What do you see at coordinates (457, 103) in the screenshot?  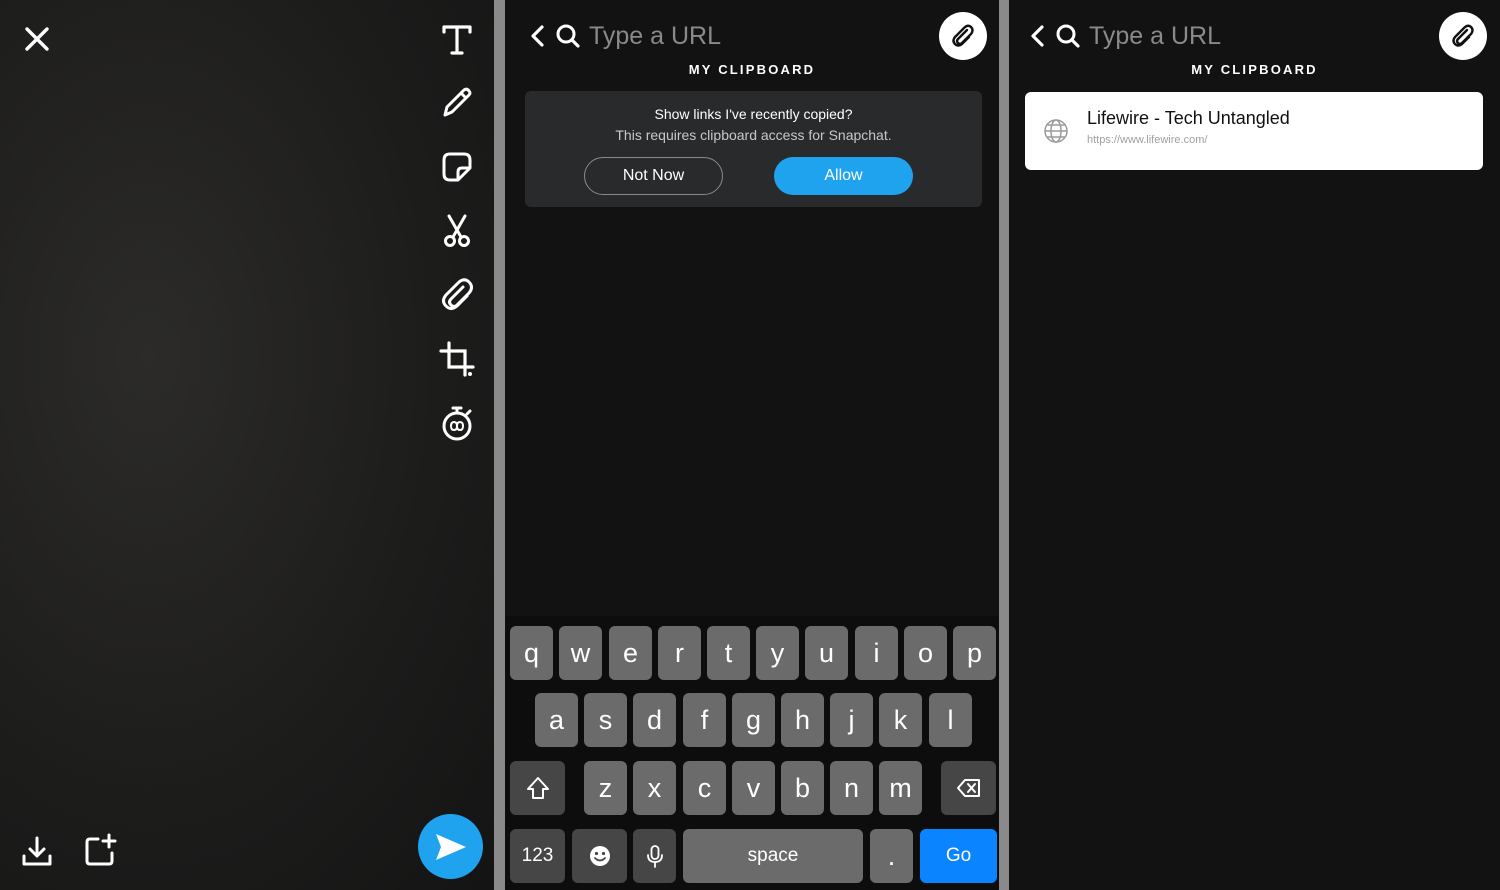 I see `pen-icon` at bounding box center [457, 103].